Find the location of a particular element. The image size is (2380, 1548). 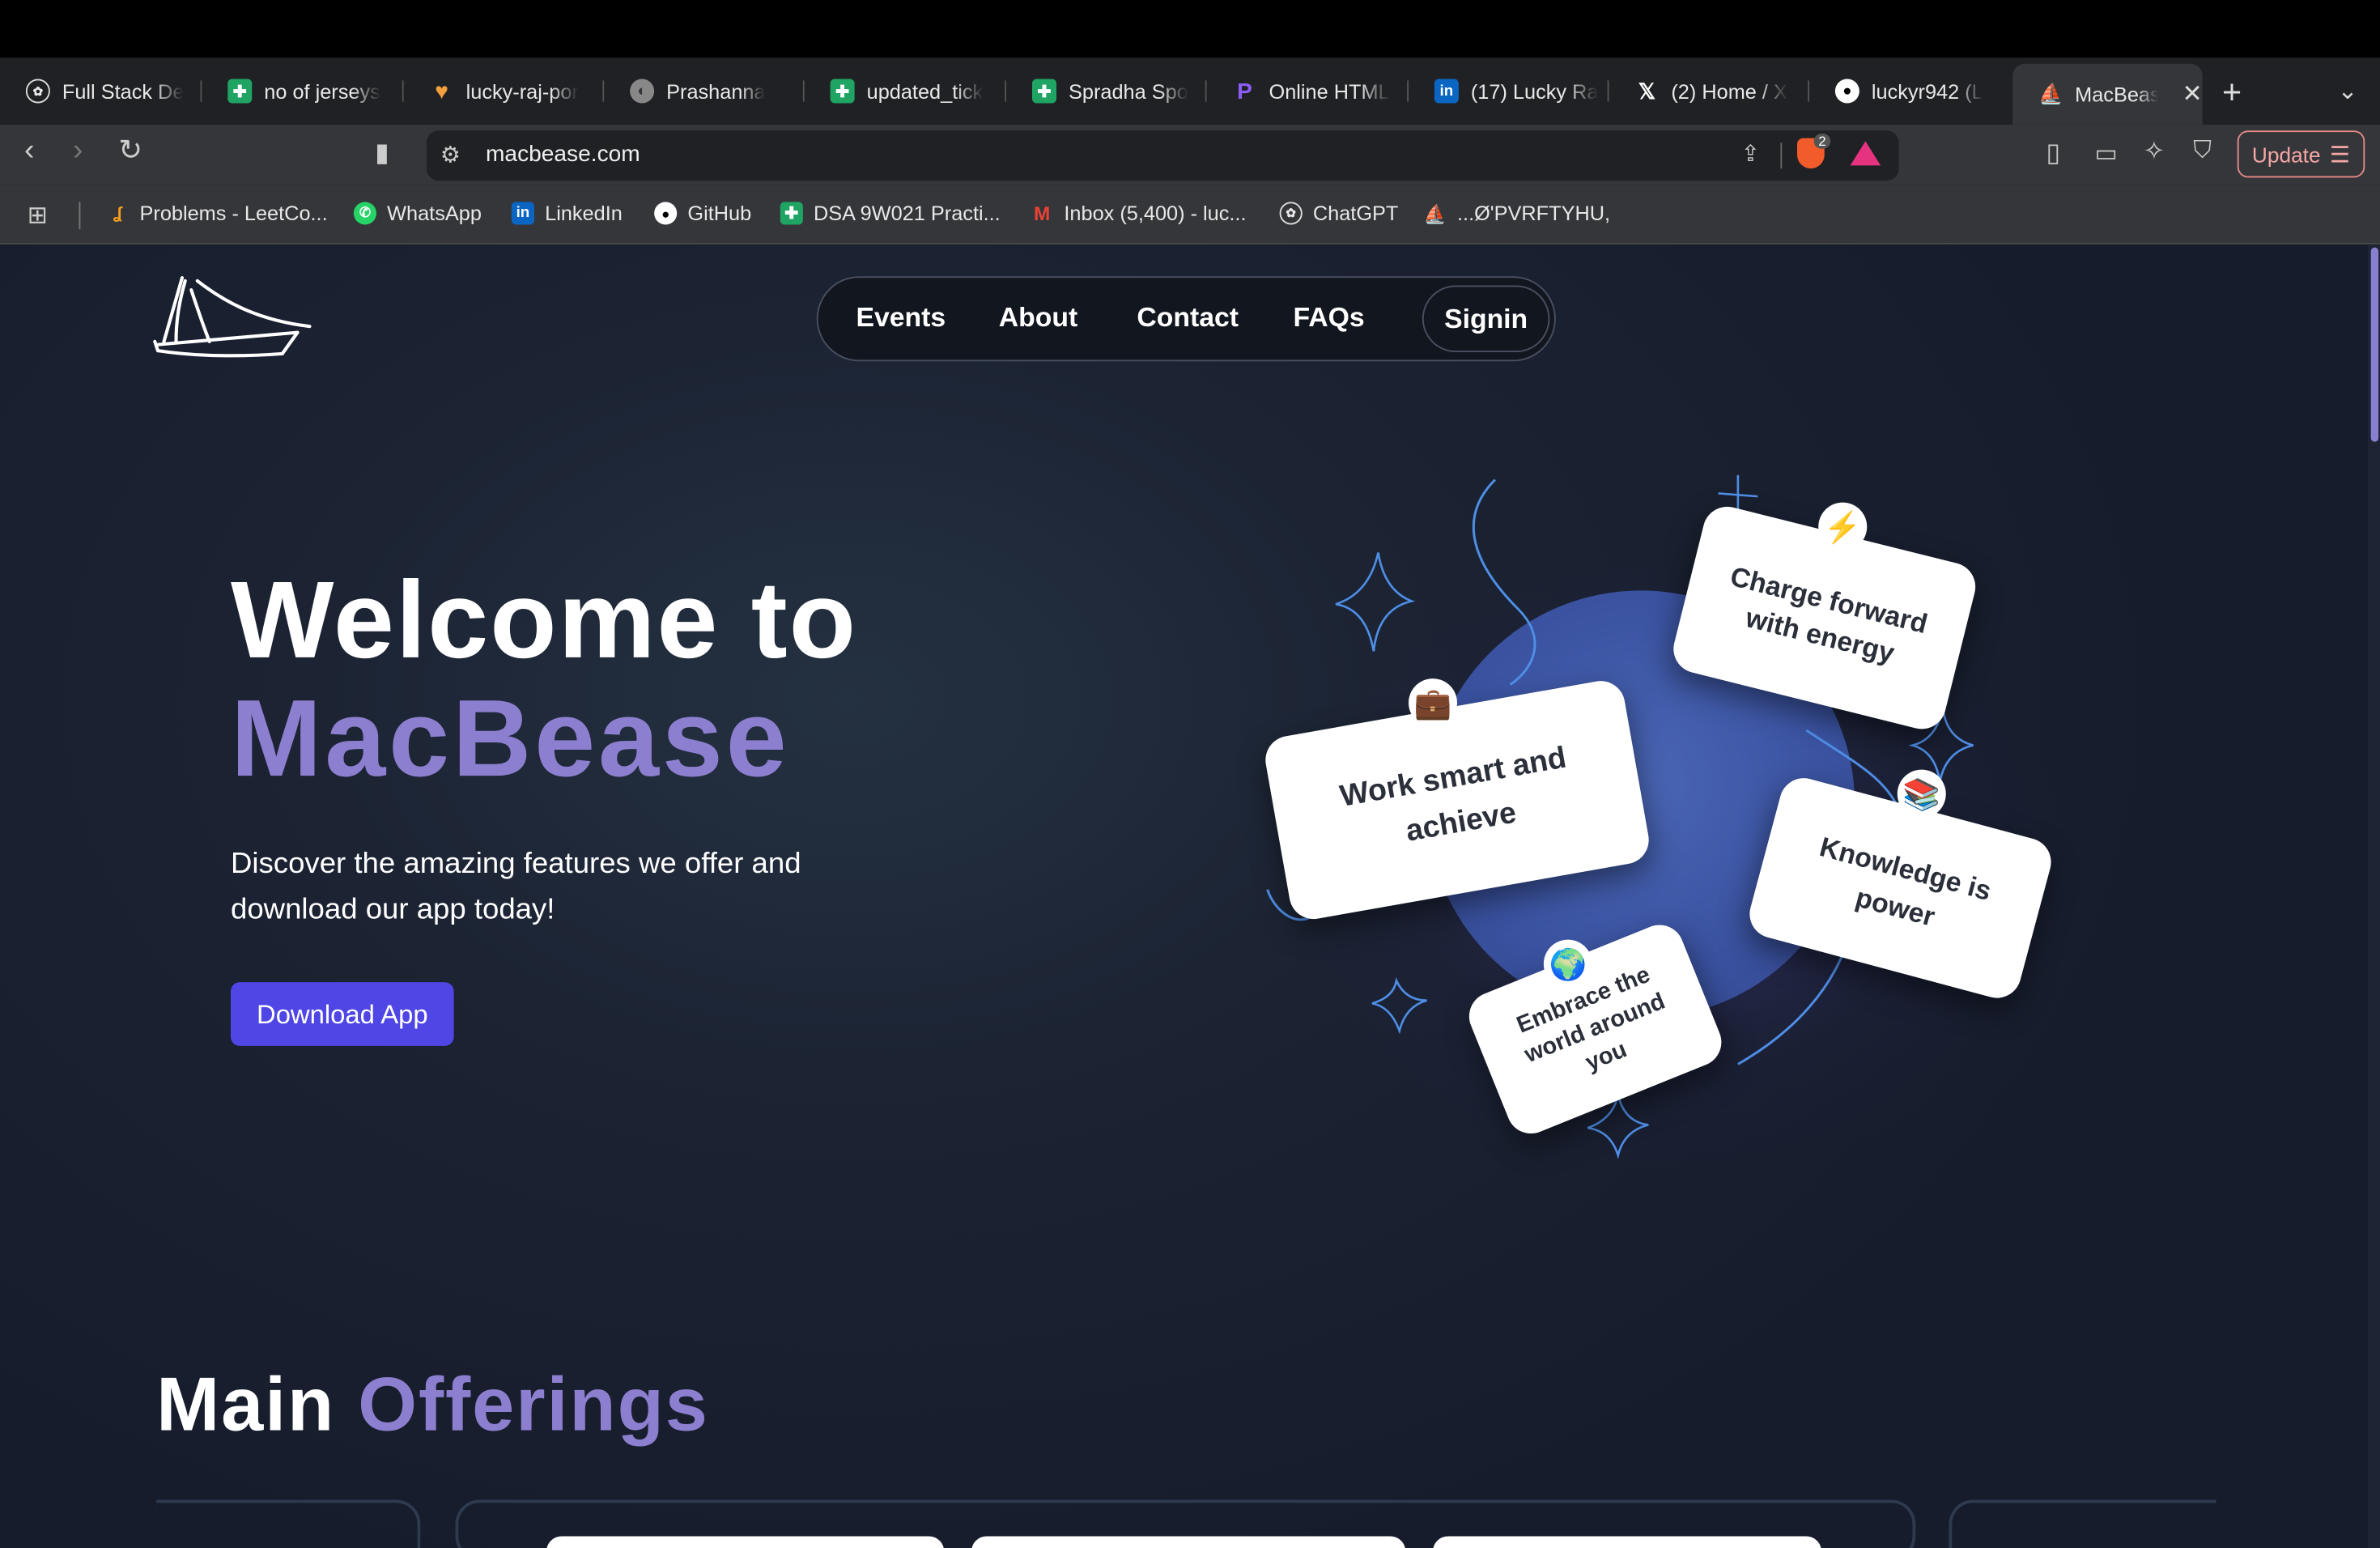

reload-icon: ↻ is located at coordinates (130, 151).